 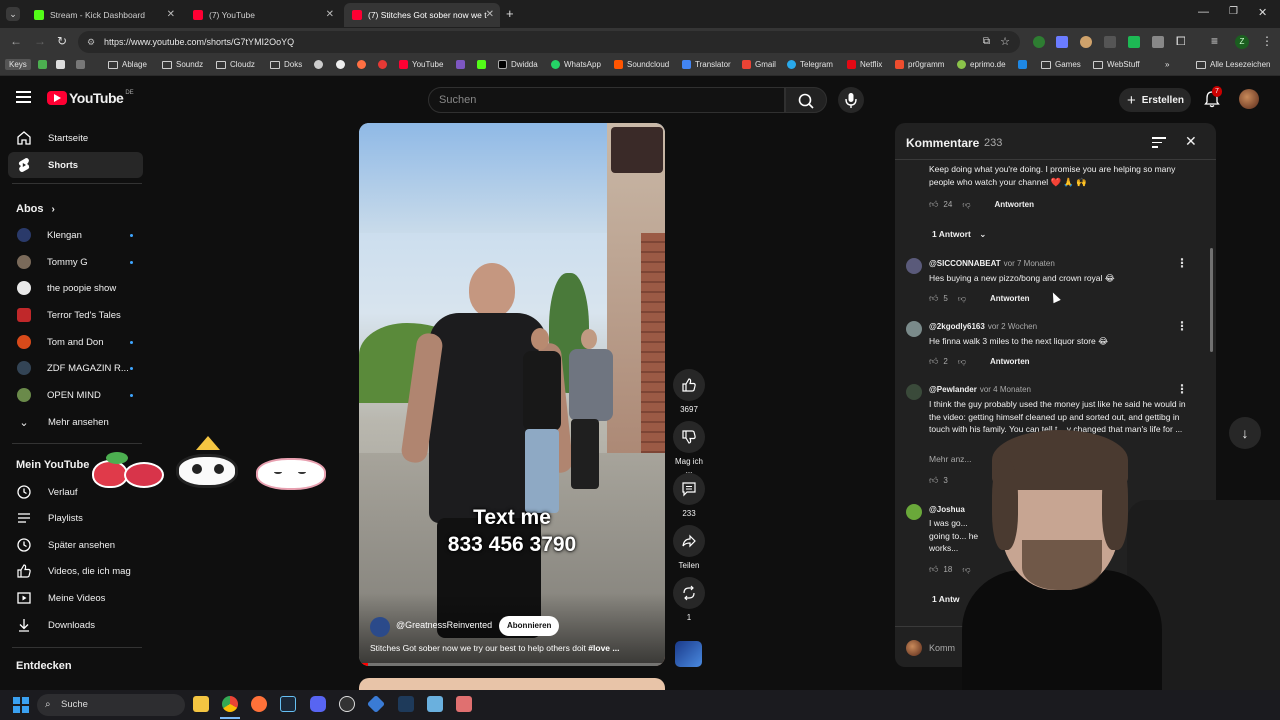 I want to click on comment-author: @Pewlander, so click(x=953, y=389).